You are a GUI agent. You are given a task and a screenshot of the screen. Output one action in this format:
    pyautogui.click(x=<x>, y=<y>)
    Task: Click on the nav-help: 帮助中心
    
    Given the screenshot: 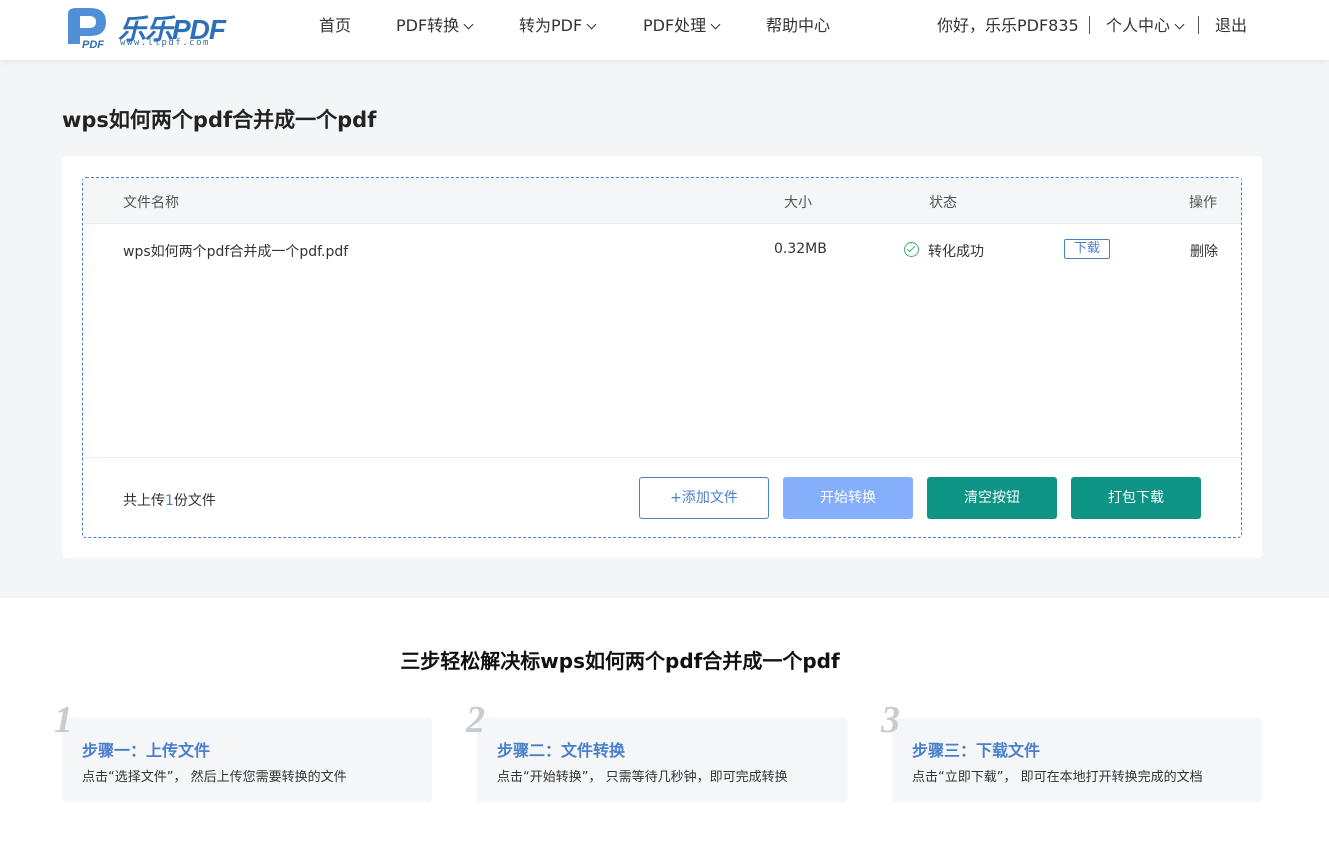 What is the action you would take?
    pyautogui.click(x=798, y=26)
    